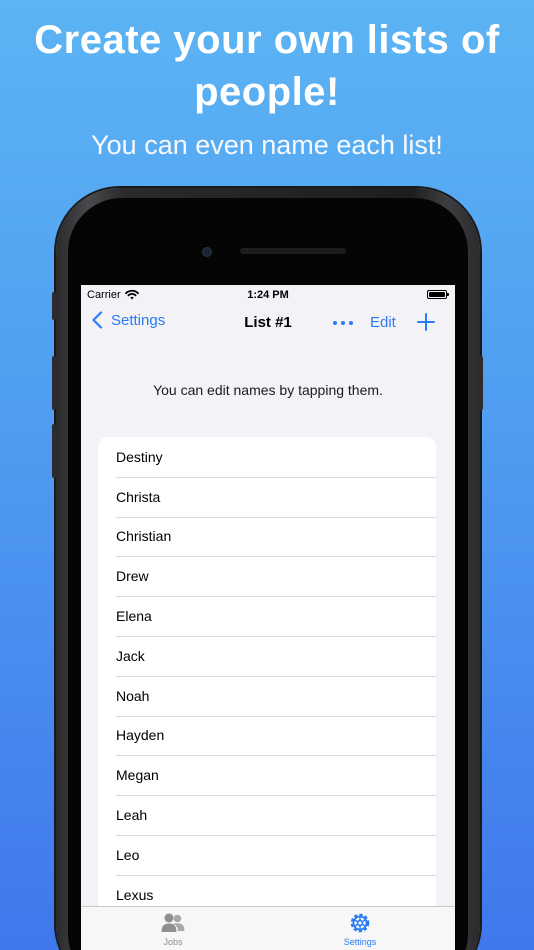 Image resolution: width=534 pixels, height=950 pixels. I want to click on plus-icon, so click(426, 322).